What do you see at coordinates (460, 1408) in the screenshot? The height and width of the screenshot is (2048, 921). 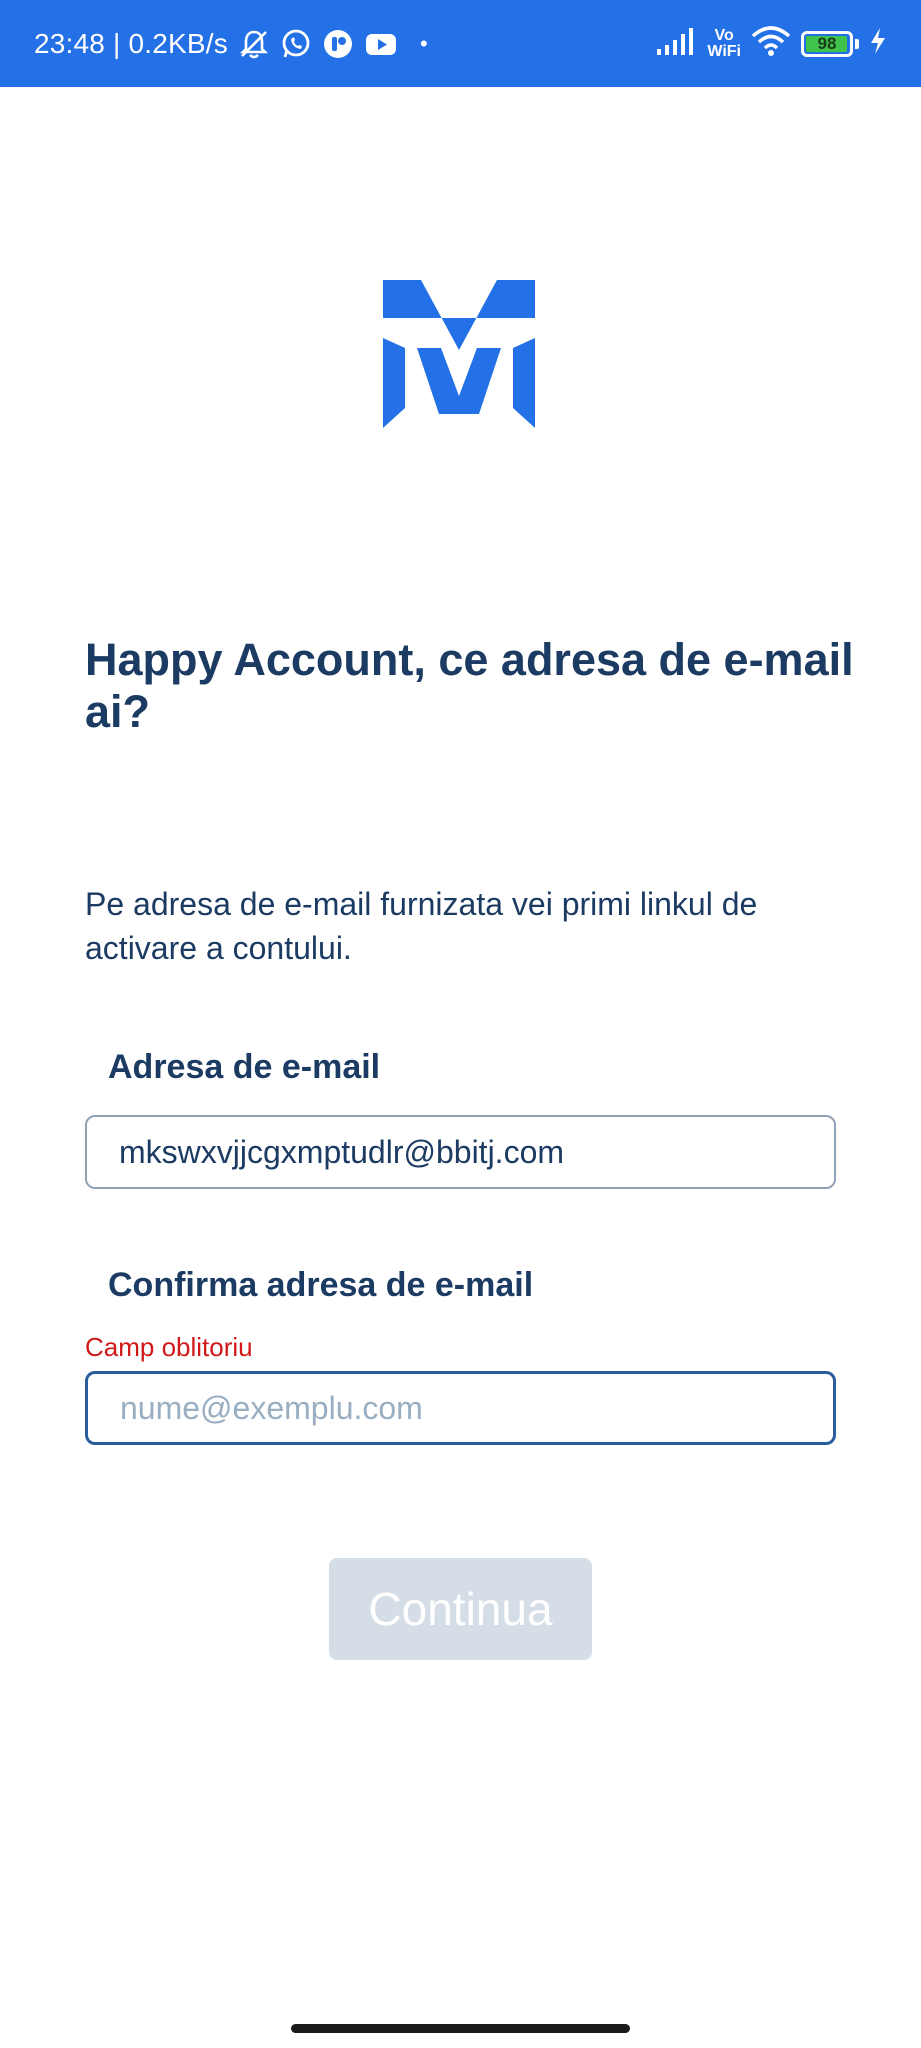 I see `confirm-email-field` at bounding box center [460, 1408].